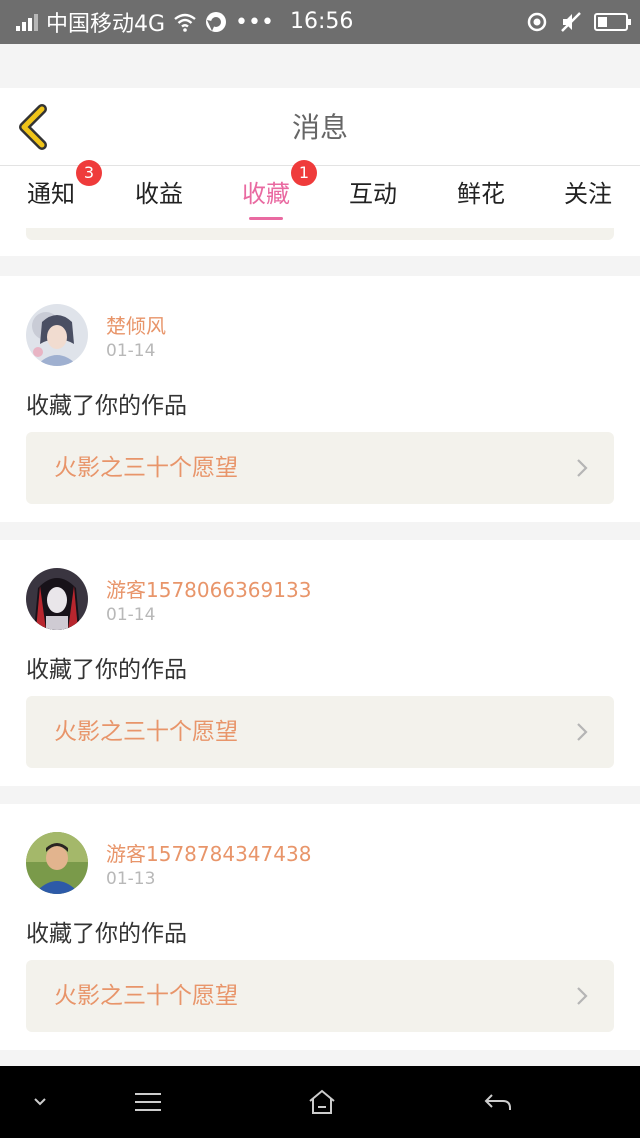  I want to click on more-indicator: •••, so click(254, 22).